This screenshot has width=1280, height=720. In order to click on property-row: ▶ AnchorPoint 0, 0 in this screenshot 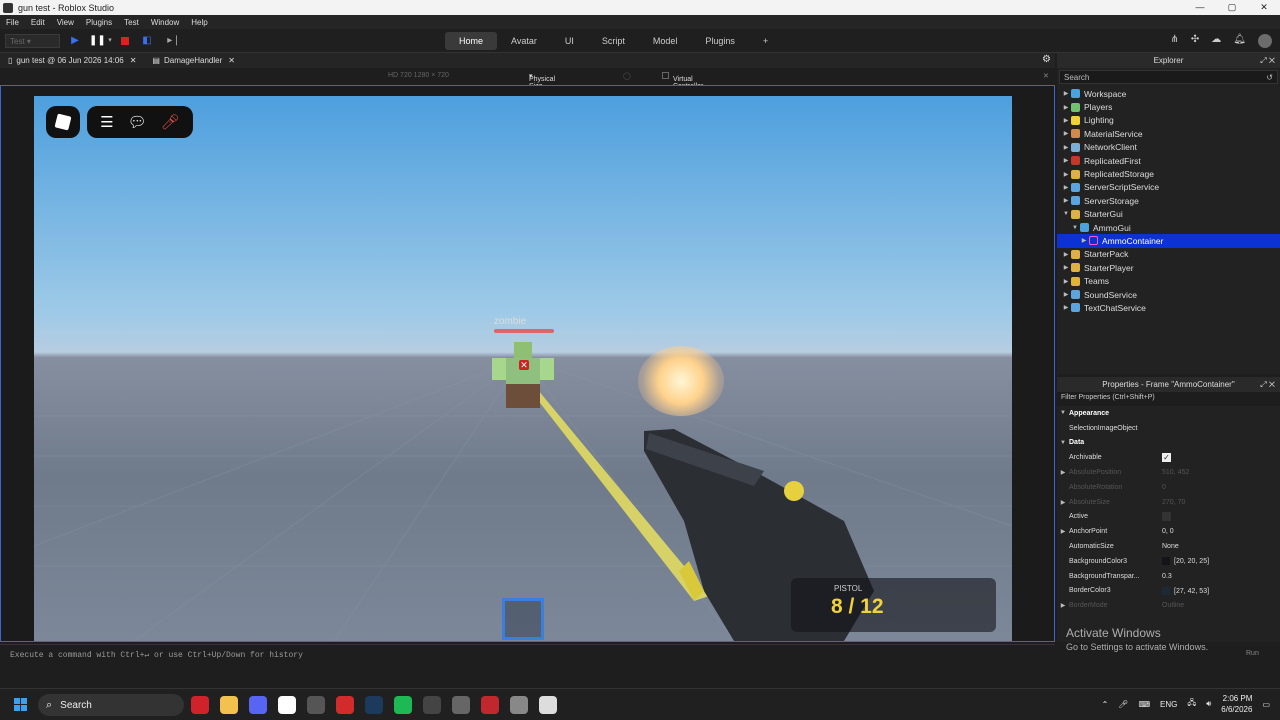, I will do `click(1168, 531)`.